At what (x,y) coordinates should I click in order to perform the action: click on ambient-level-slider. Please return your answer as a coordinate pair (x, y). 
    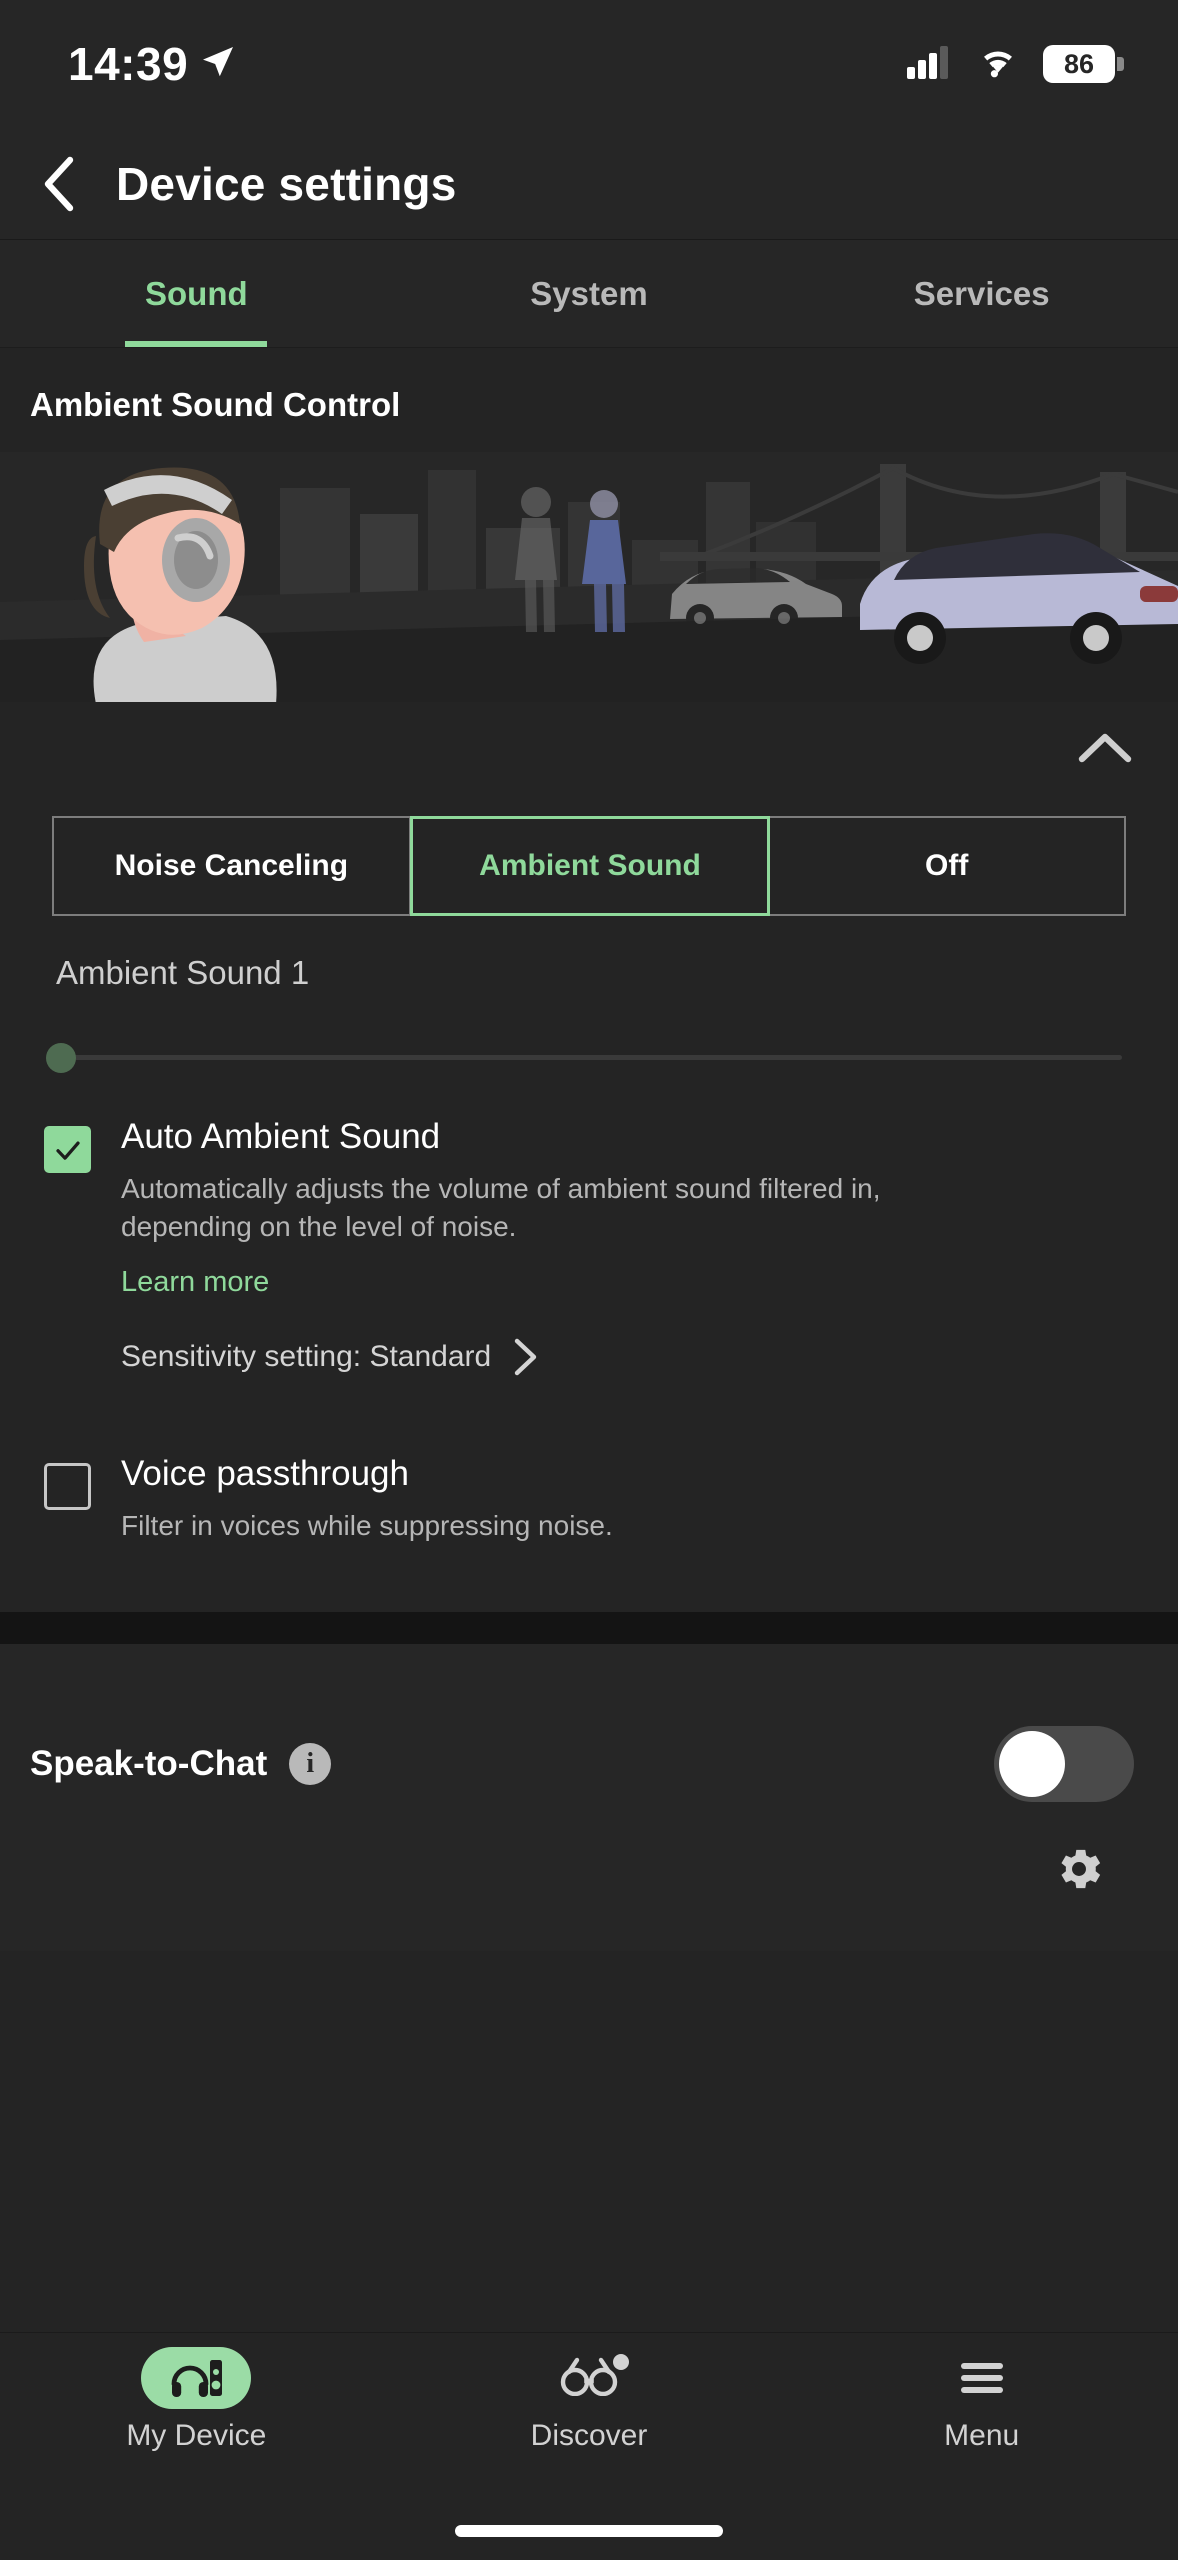
    Looking at the image, I should click on (589, 1037).